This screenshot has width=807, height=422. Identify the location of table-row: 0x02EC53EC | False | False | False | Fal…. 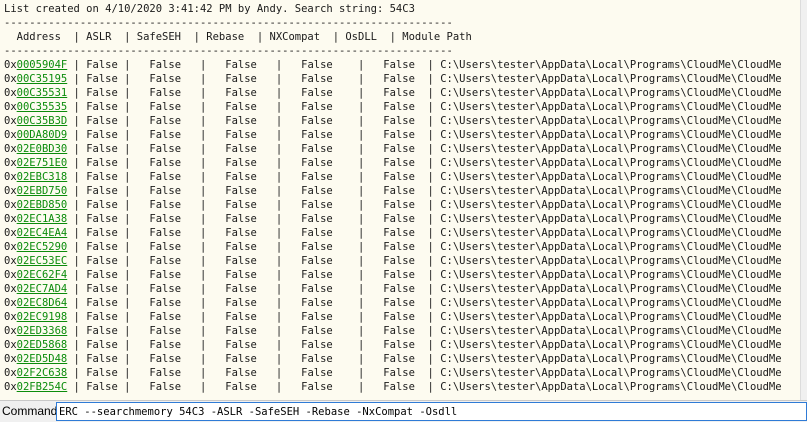
(393, 261).